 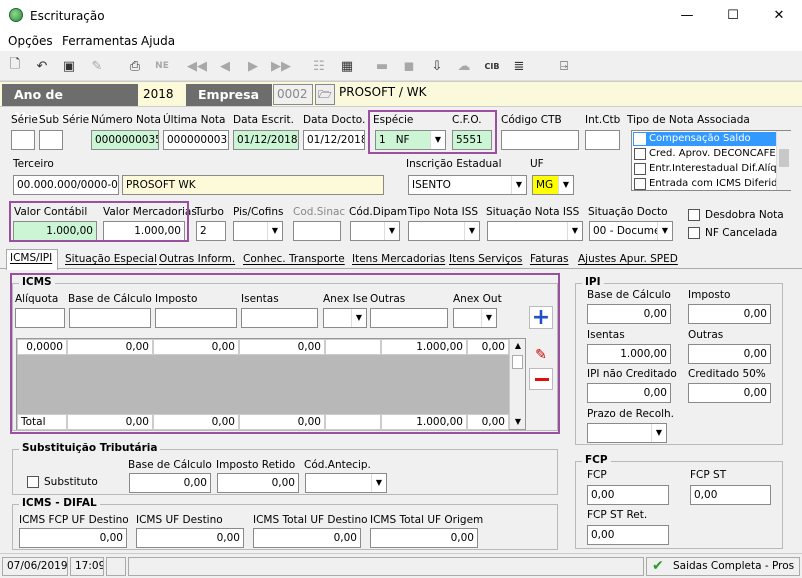 What do you see at coordinates (444, 231) in the screenshot?
I see `tipo-iss-select: ▼` at bounding box center [444, 231].